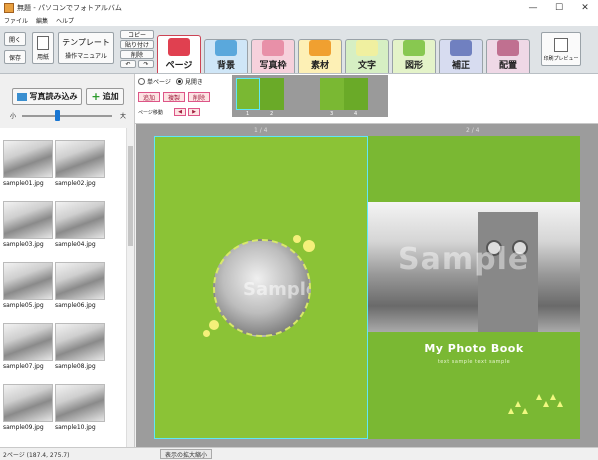  I want to click on tab-correction: 補正, so click(461, 56).